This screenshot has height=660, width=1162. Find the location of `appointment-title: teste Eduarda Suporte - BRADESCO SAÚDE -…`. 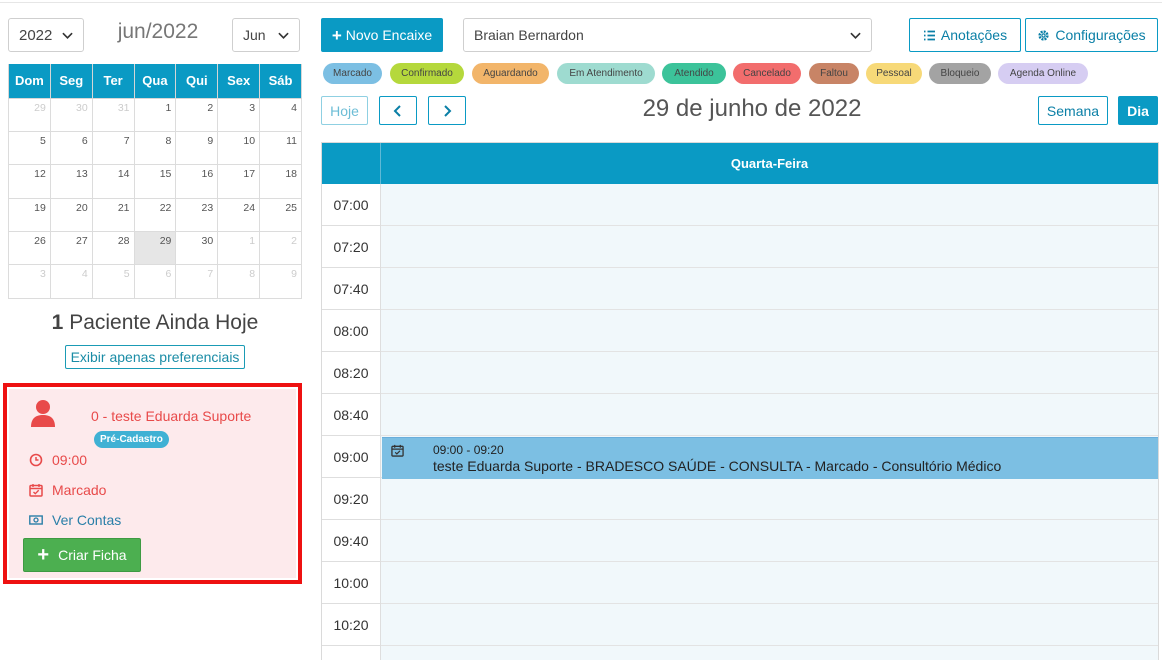

appointment-title: teste Eduarda Suporte - BRADESCO SAÚDE -… is located at coordinates (717, 466).